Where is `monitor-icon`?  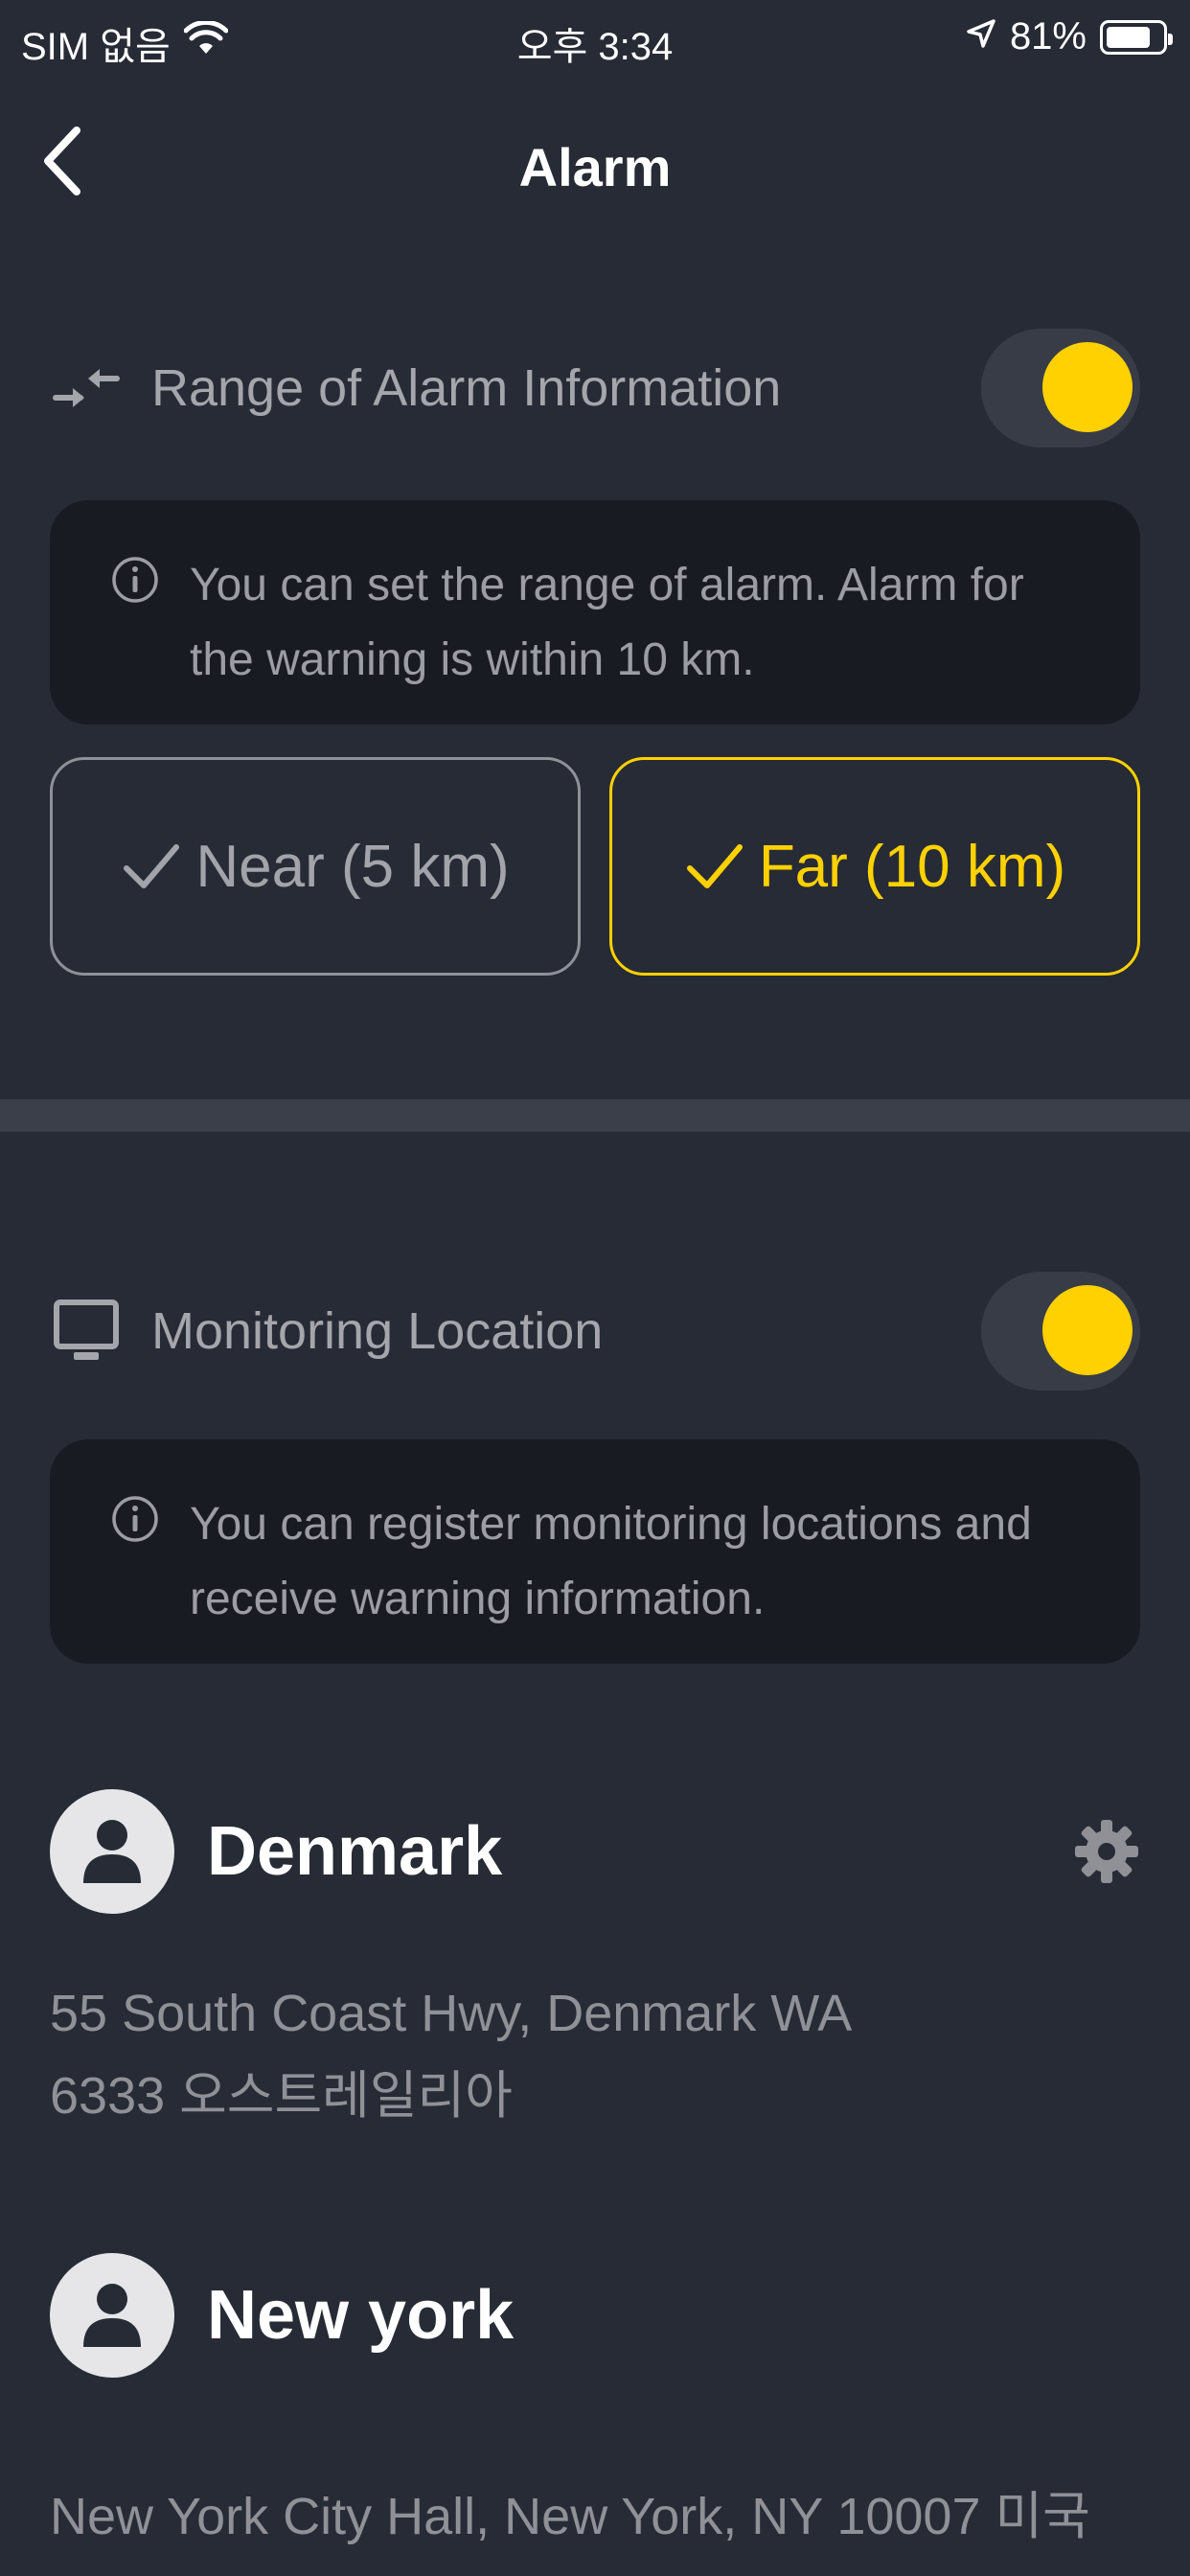
monitor-icon is located at coordinates (87, 1331).